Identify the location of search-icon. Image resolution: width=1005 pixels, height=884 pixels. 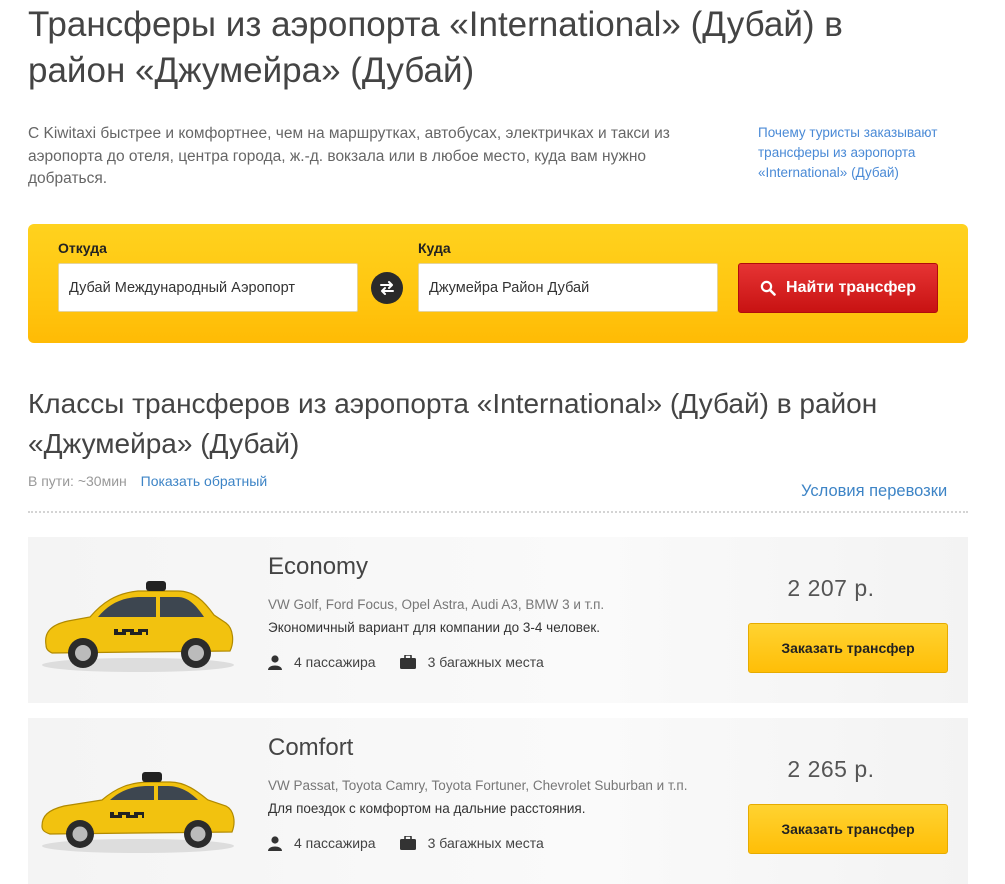
(768, 288).